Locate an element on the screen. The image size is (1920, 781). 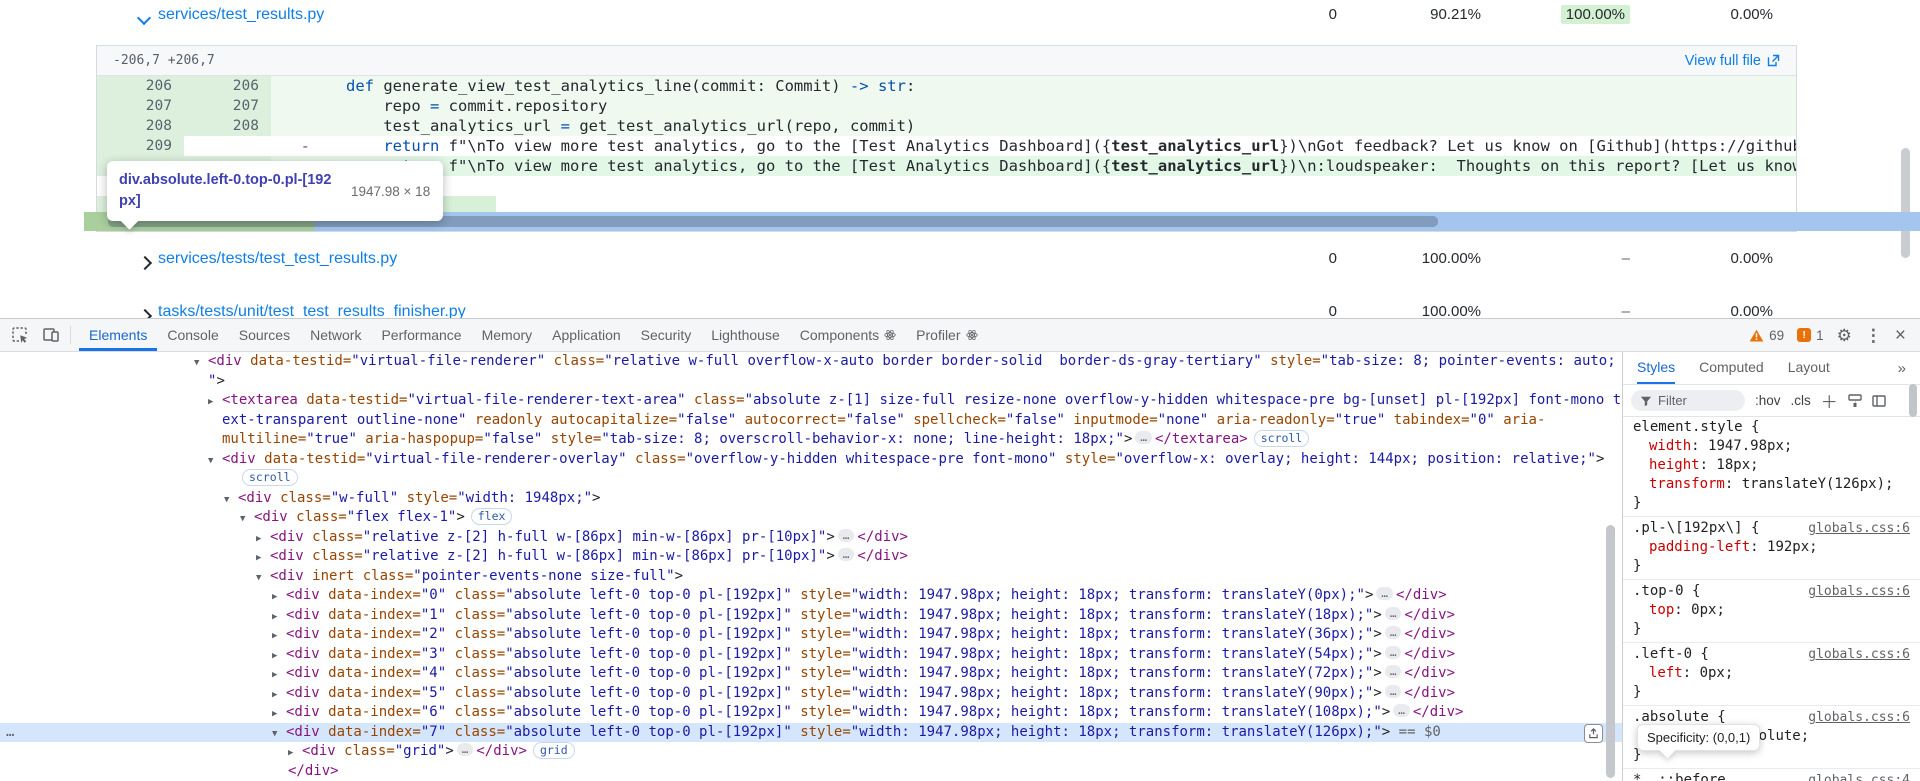
dom-tree-line: scroll is located at coordinates (811, 479).